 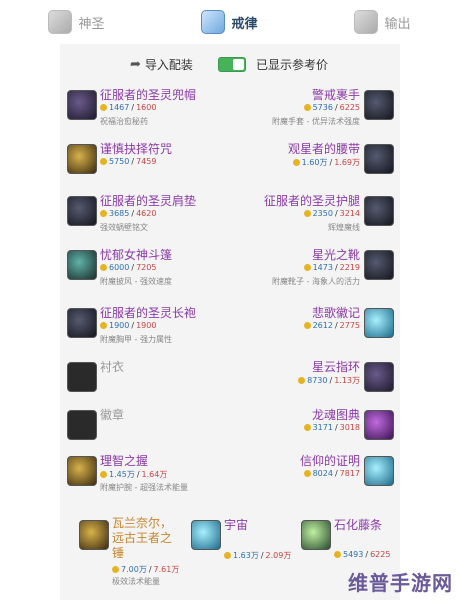 What do you see at coordinates (397, 24) in the screenshot?
I see `tab-damage-label: 输出` at bounding box center [397, 24].